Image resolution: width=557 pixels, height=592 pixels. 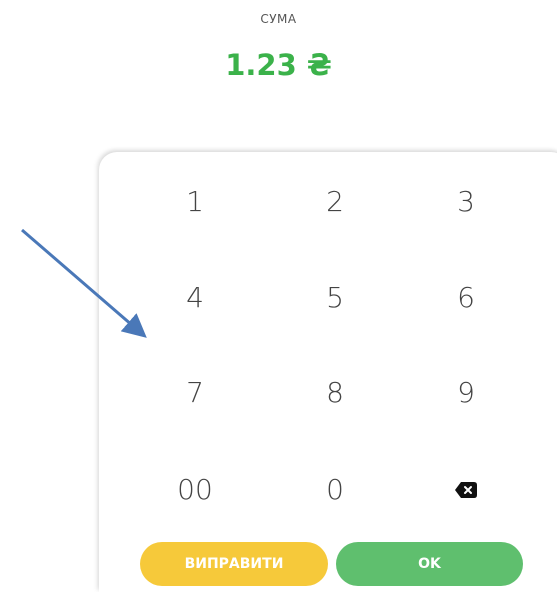 What do you see at coordinates (466, 393) in the screenshot?
I see `key-9: 9` at bounding box center [466, 393].